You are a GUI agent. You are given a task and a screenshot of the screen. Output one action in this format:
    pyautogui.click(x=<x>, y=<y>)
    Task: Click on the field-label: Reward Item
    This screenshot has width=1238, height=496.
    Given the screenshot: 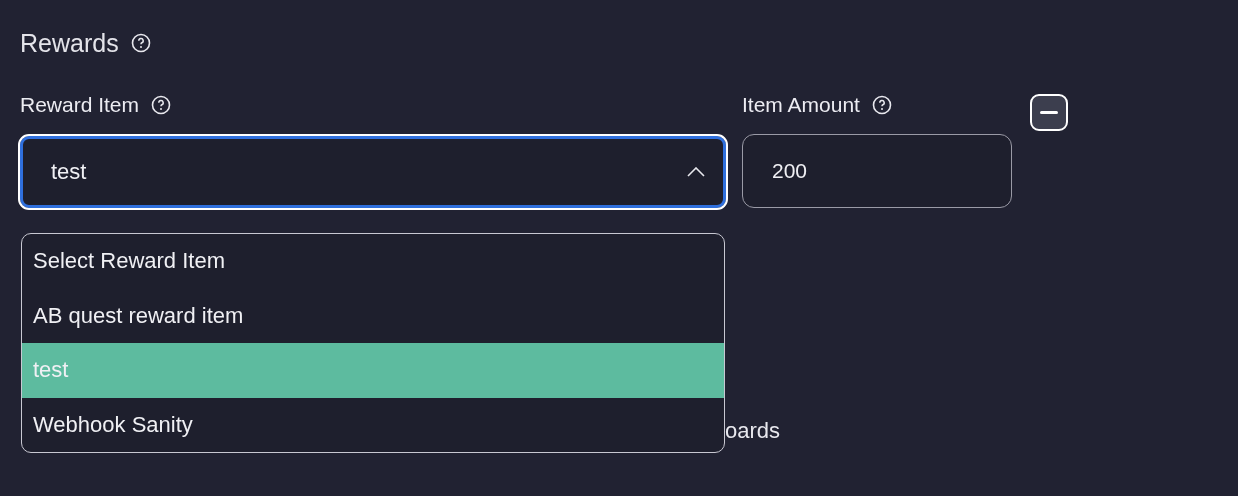 What is the action you would take?
    pyautogui.click(x=80, y=105)
    